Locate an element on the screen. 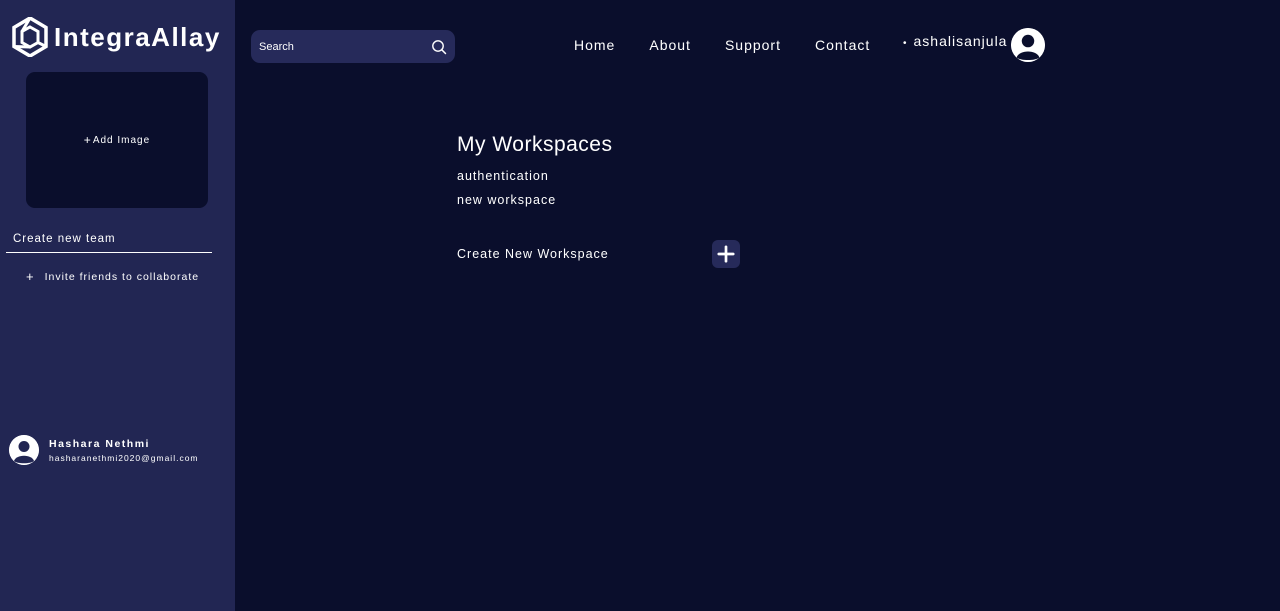 Image resolution: width=1280 pixels, height=611 pixels. nav-support: Support is located at coordinates (753, 45).